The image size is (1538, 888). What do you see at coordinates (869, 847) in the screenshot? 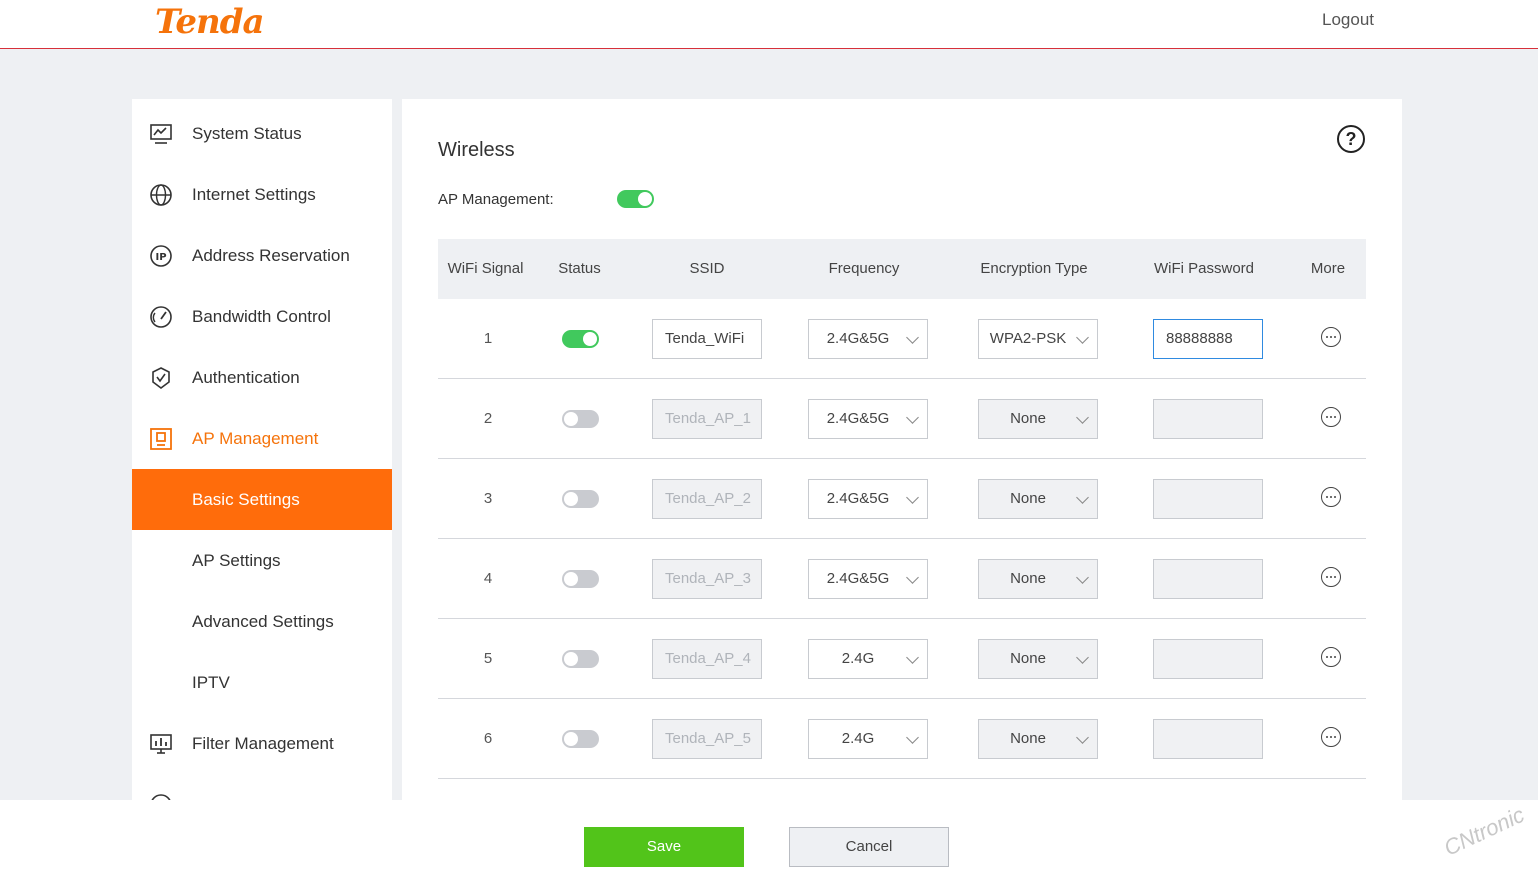
I see `cancel-button: Cancel` at bounding box center [869, 847].